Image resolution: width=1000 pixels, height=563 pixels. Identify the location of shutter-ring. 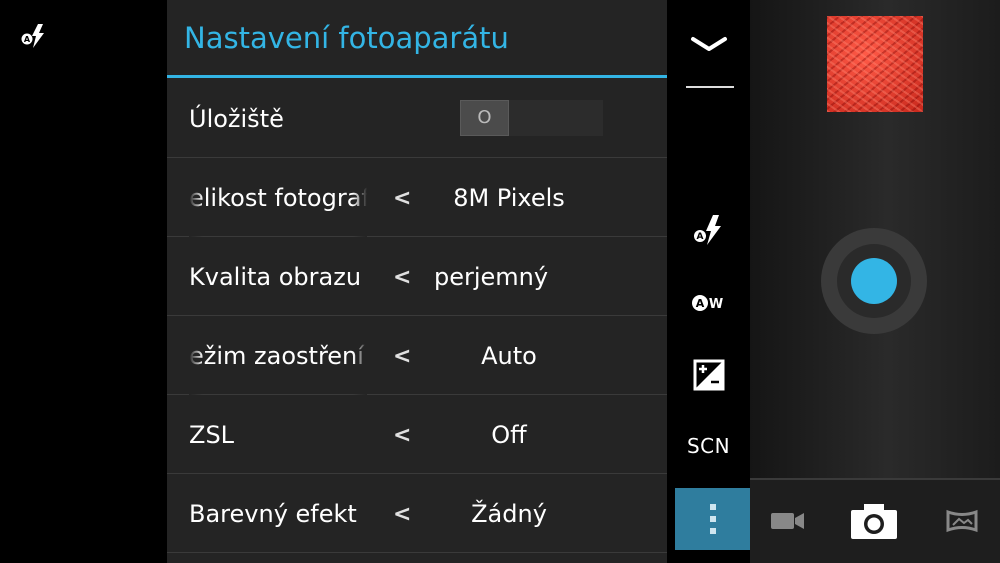
(874, 281).